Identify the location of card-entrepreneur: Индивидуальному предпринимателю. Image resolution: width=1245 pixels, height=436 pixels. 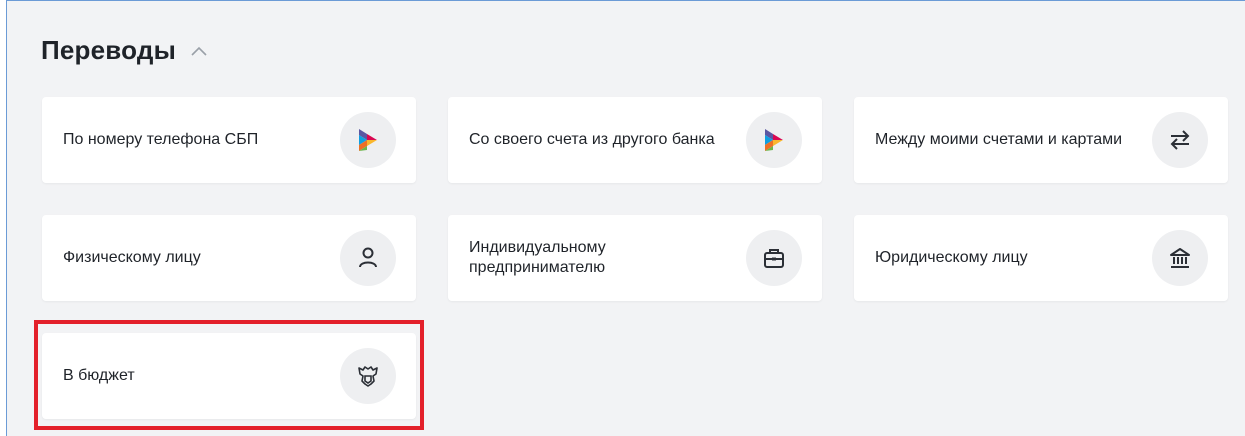
(635, 258).